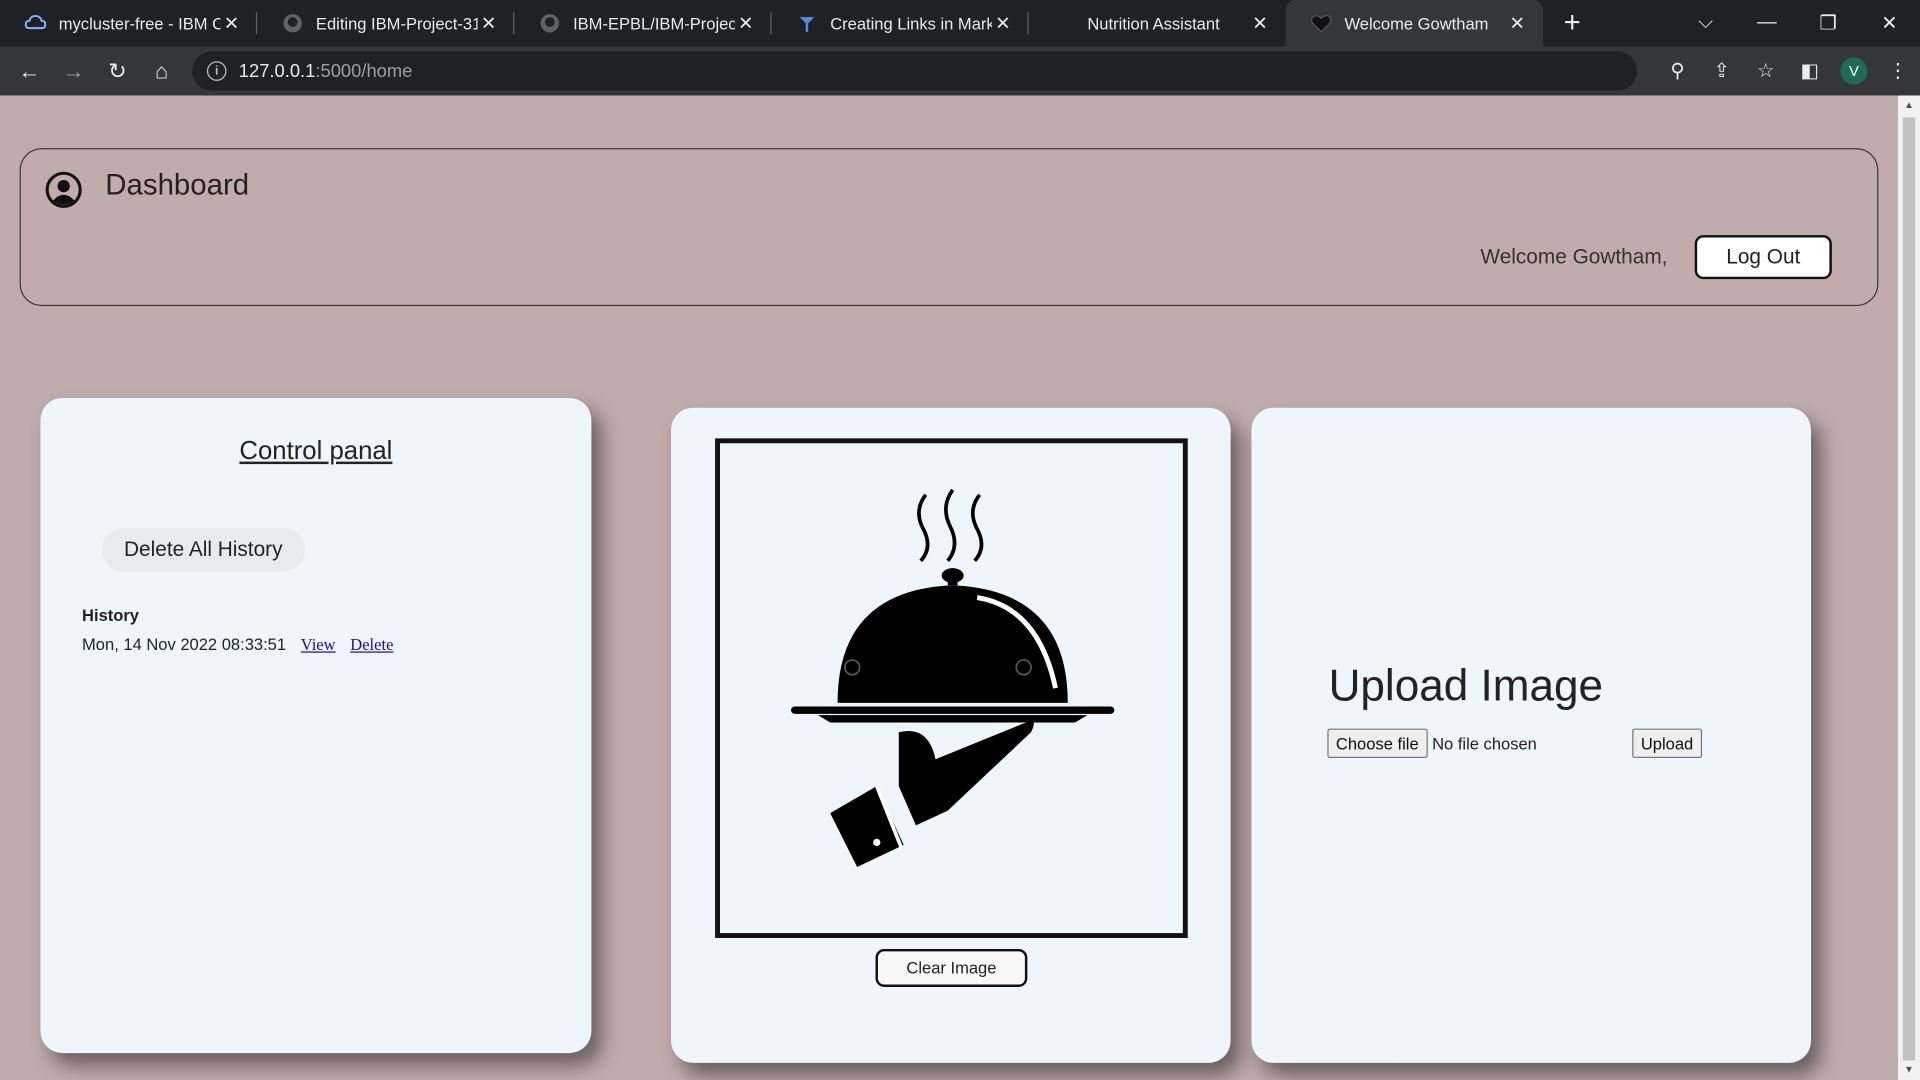 This screenshot has height=1080, width=1920. I want to click on upload-button: Upload, so click(1667, 743).